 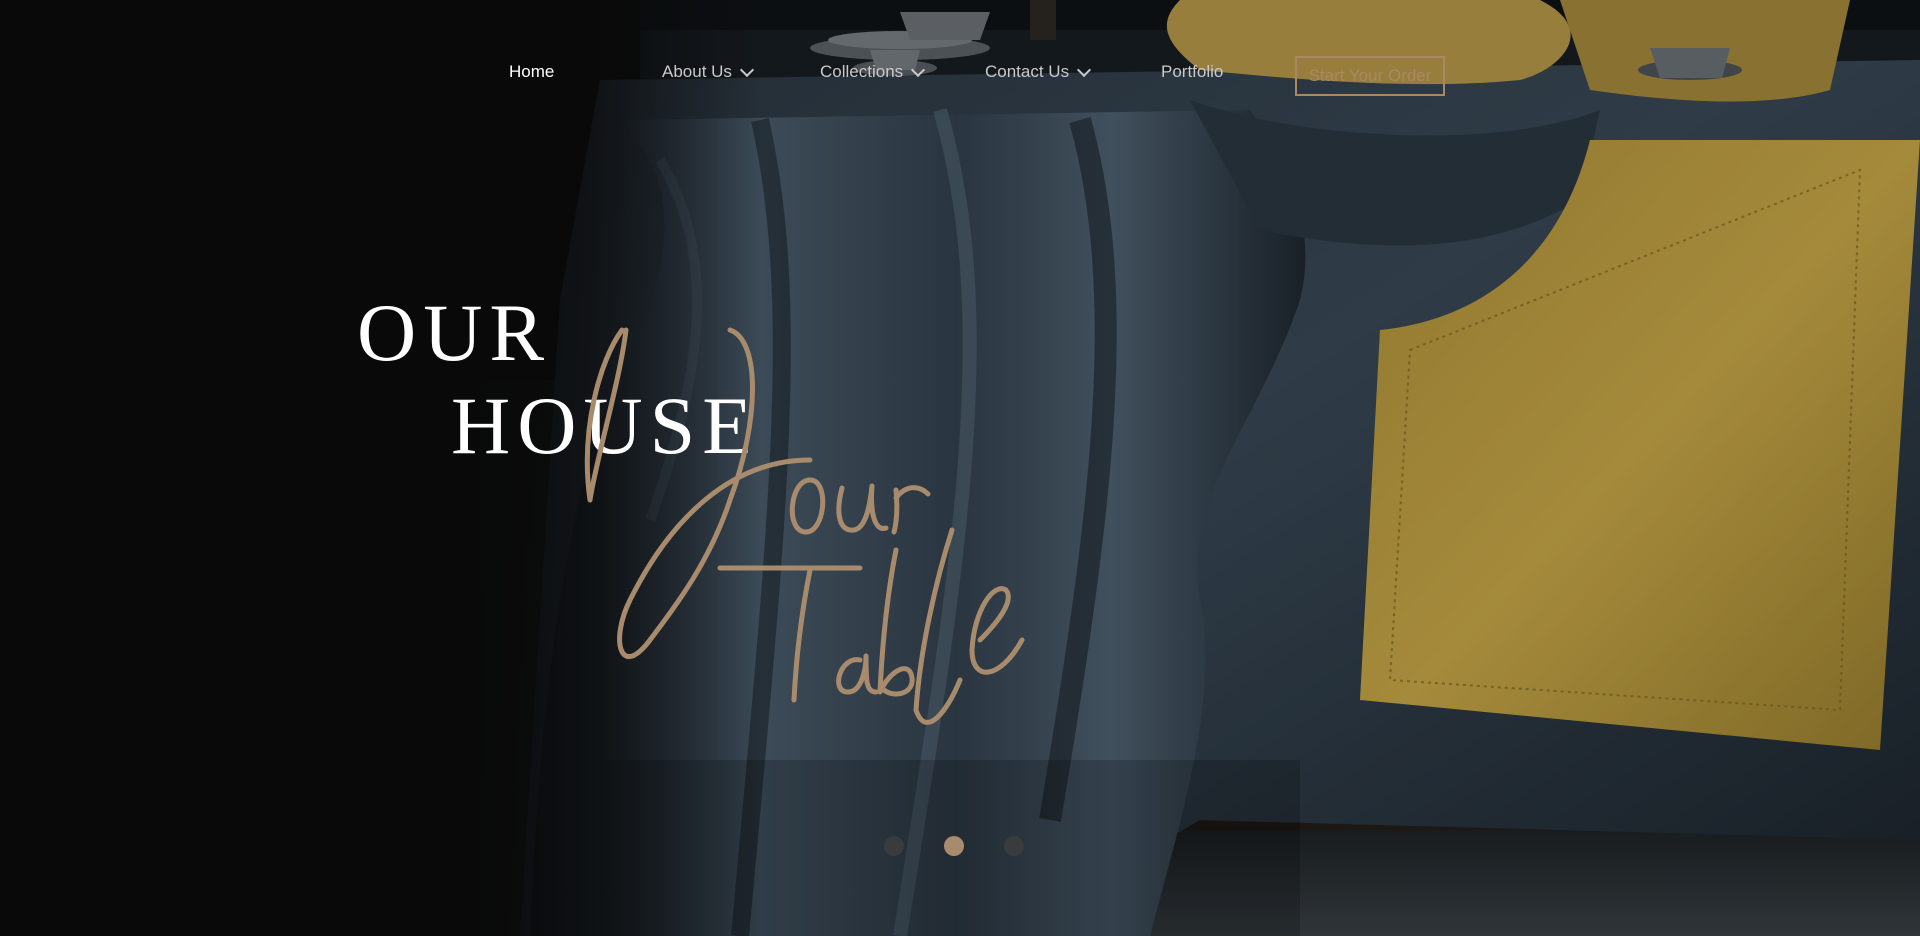 What do you see at coordinates (862, 71) in the screenshot?
I see `nav-collections-label: Collections` at bounding box center [862, 71].